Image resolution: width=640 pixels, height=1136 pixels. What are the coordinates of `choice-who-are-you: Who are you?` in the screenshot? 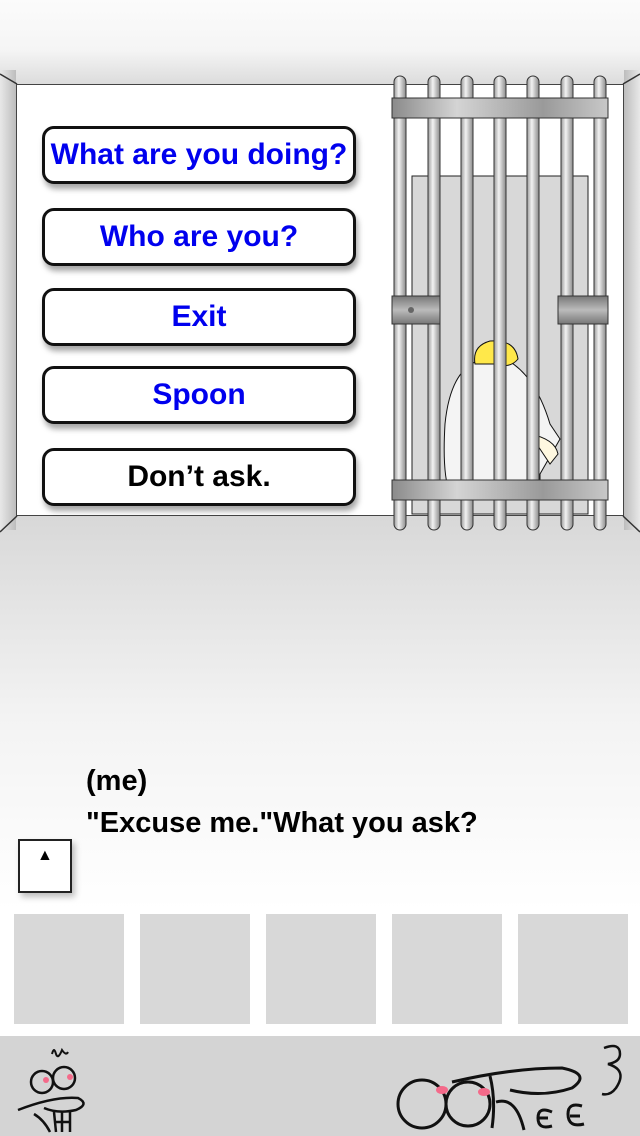 It's located at (199, 237).